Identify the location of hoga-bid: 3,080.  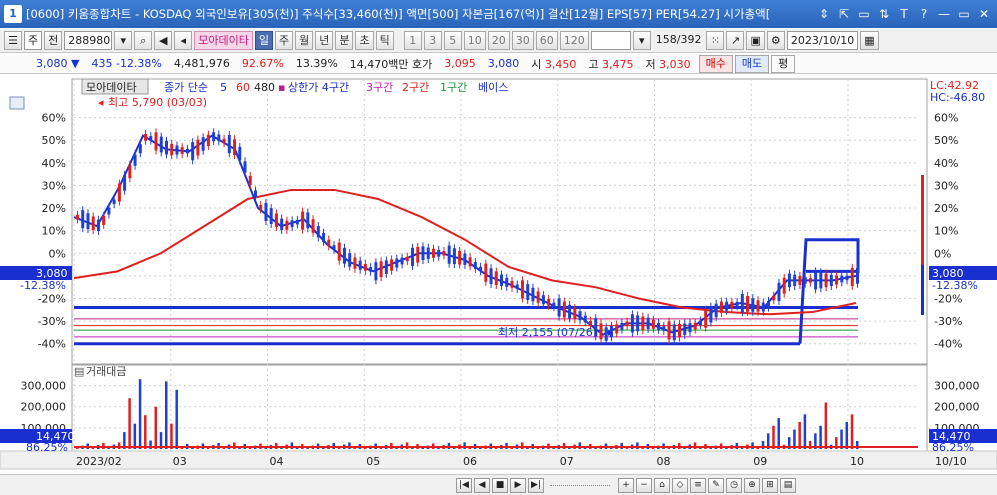
(503, 63).